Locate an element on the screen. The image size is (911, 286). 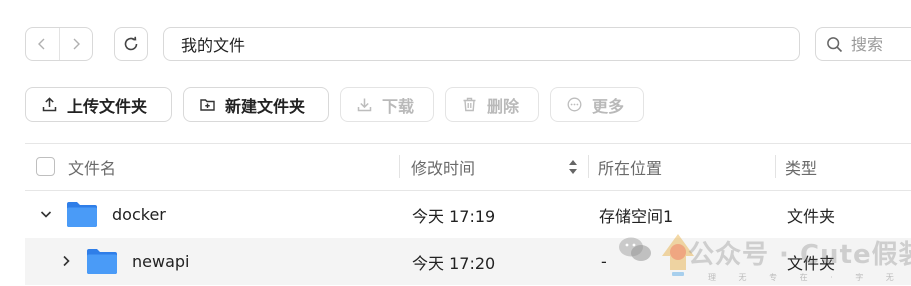
column-header-type-label: 类型 is located at coordinates (801, 168).